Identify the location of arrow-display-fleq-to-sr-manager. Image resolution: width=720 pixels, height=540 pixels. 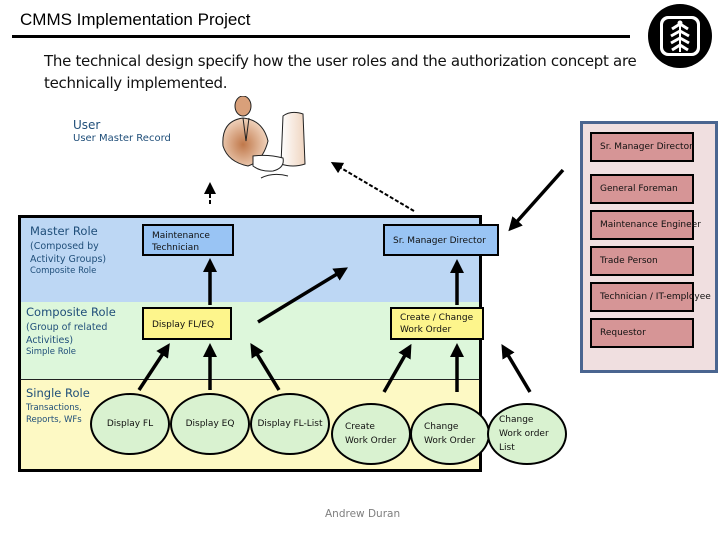
(302, 295).